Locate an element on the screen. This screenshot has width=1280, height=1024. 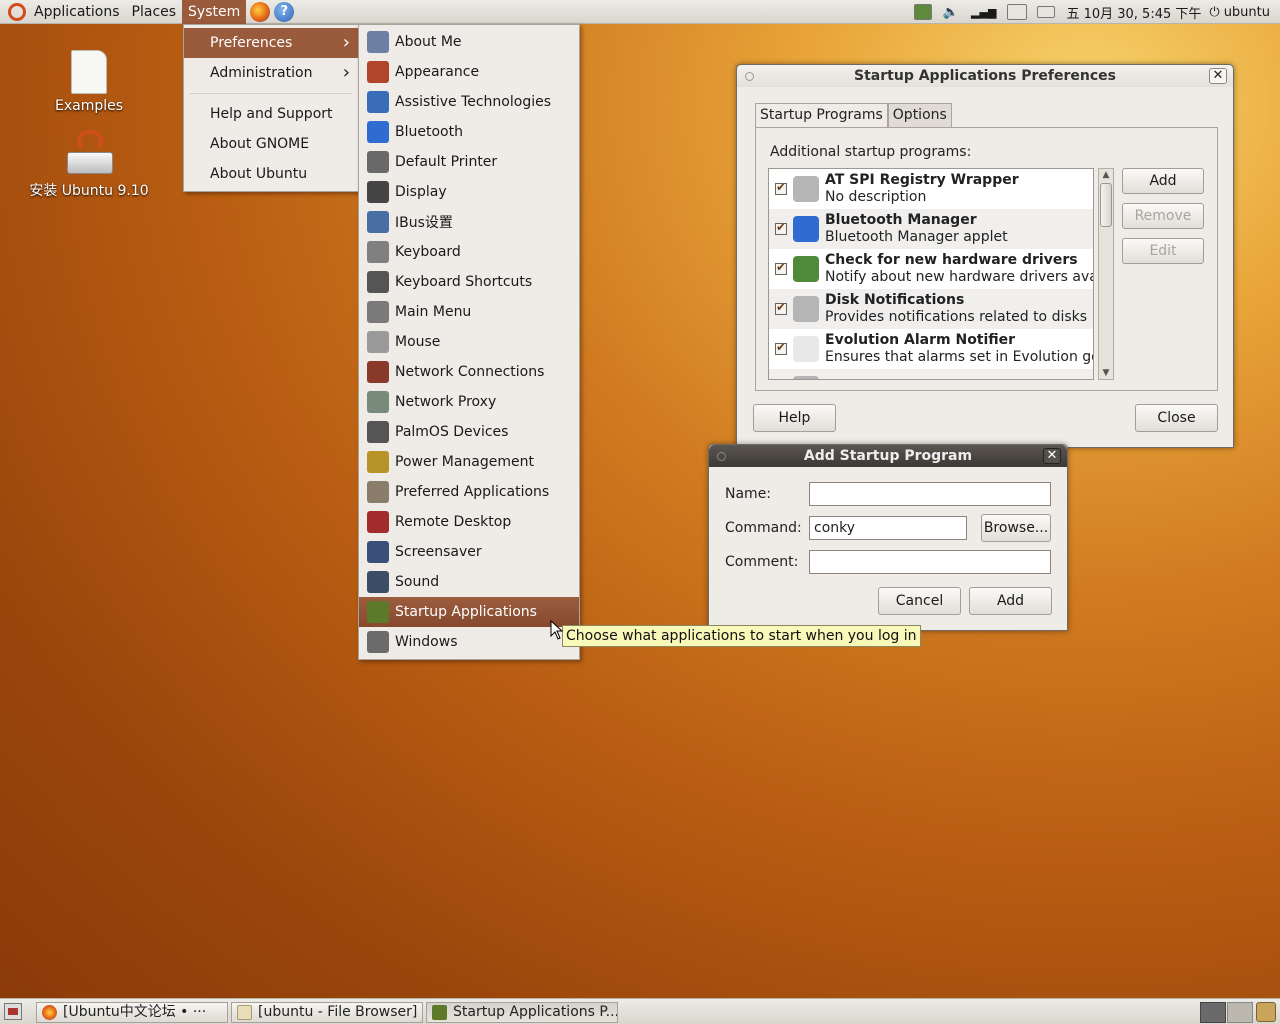
help-button: Help is located at coordinates (794, 418).